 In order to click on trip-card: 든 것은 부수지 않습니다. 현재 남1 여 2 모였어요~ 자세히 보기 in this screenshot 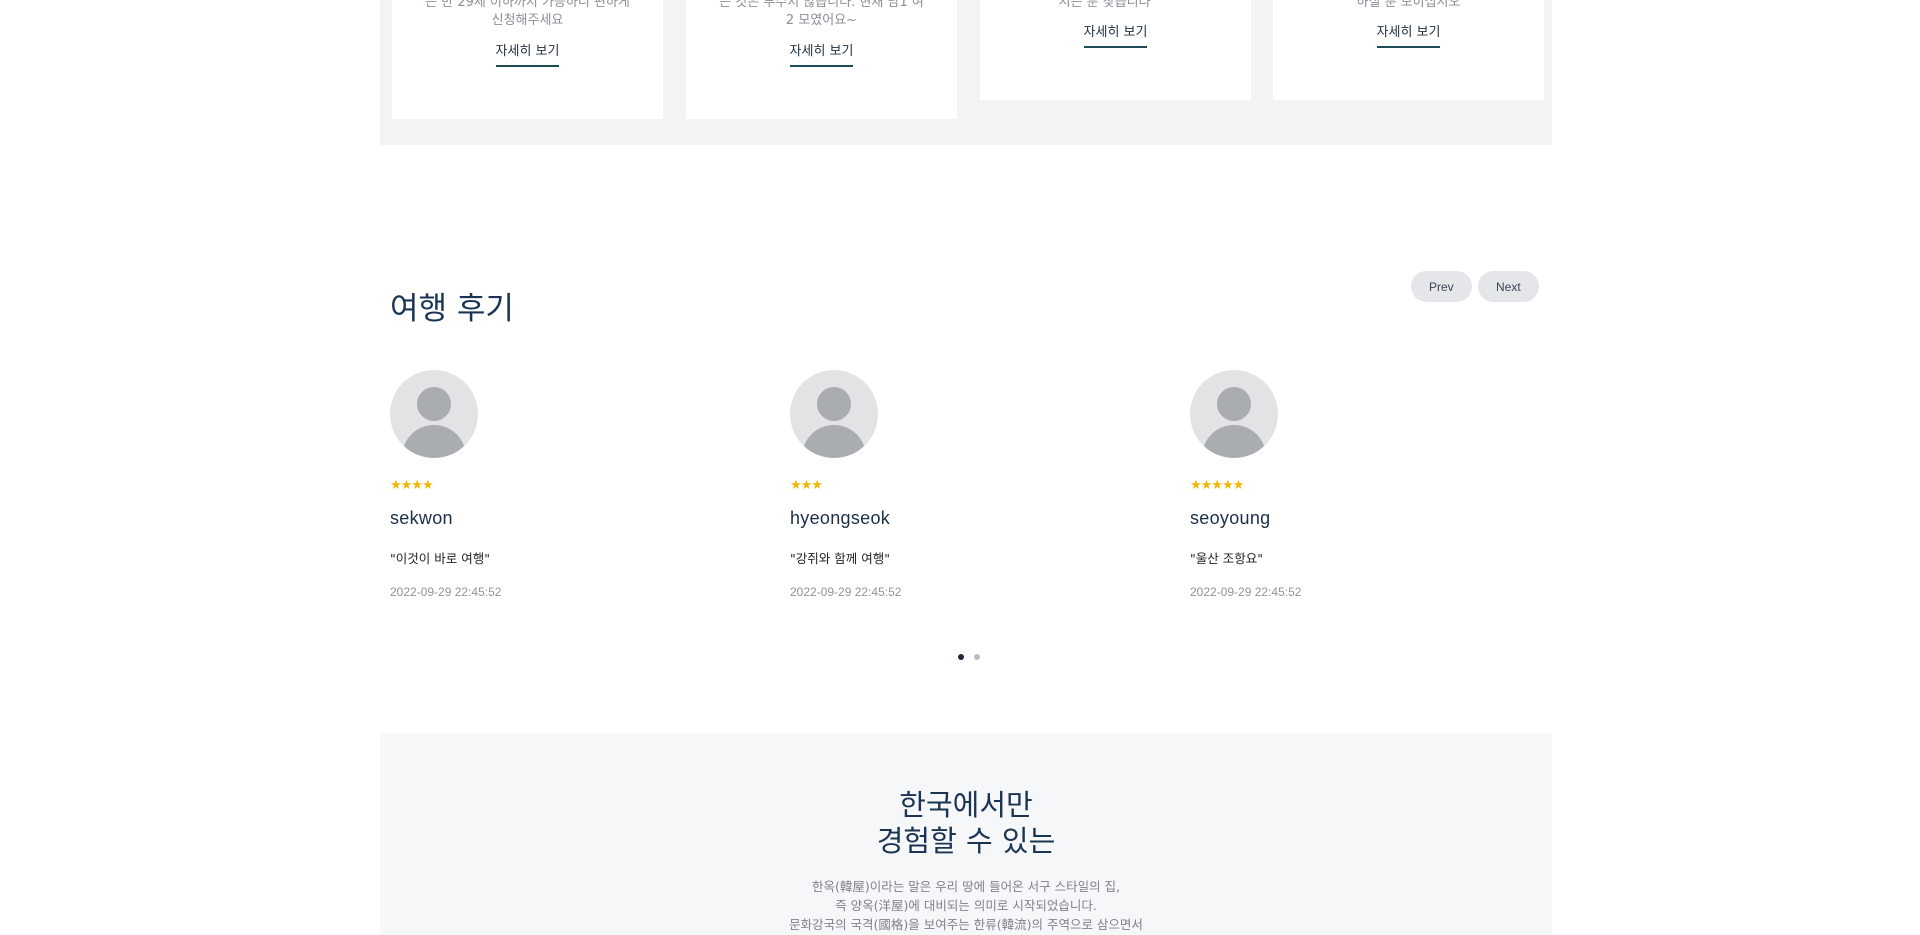, I will do `click(821, 59)`.